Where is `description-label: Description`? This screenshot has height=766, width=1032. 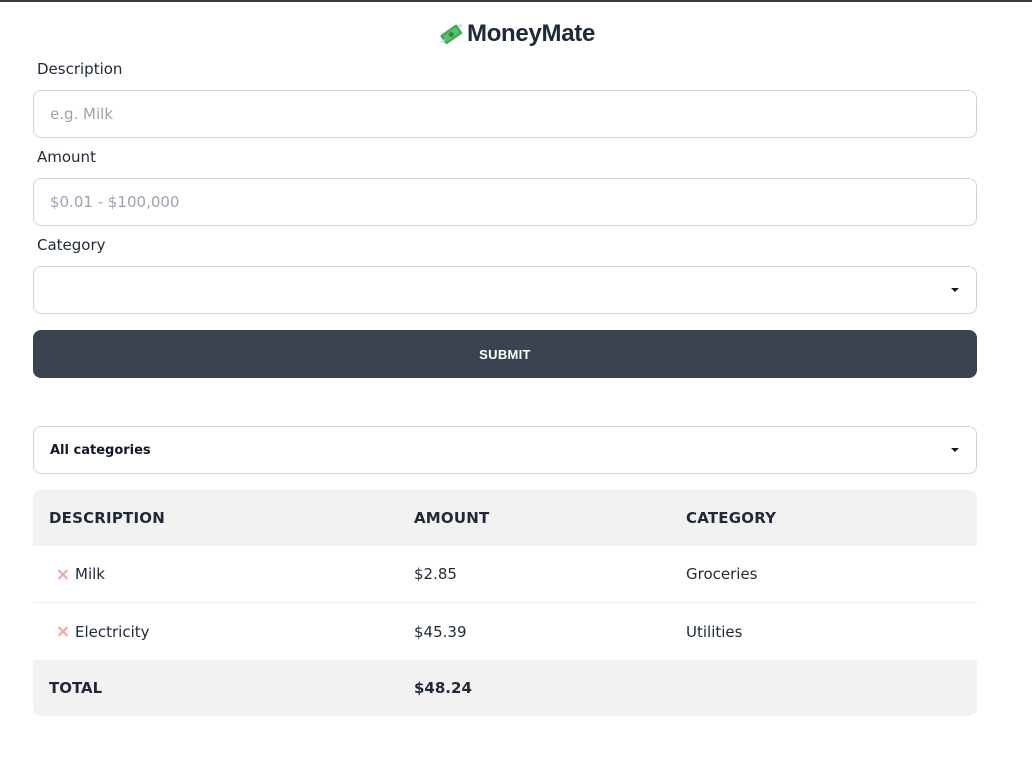 description-label: Description is located at coordinates (80, 69).